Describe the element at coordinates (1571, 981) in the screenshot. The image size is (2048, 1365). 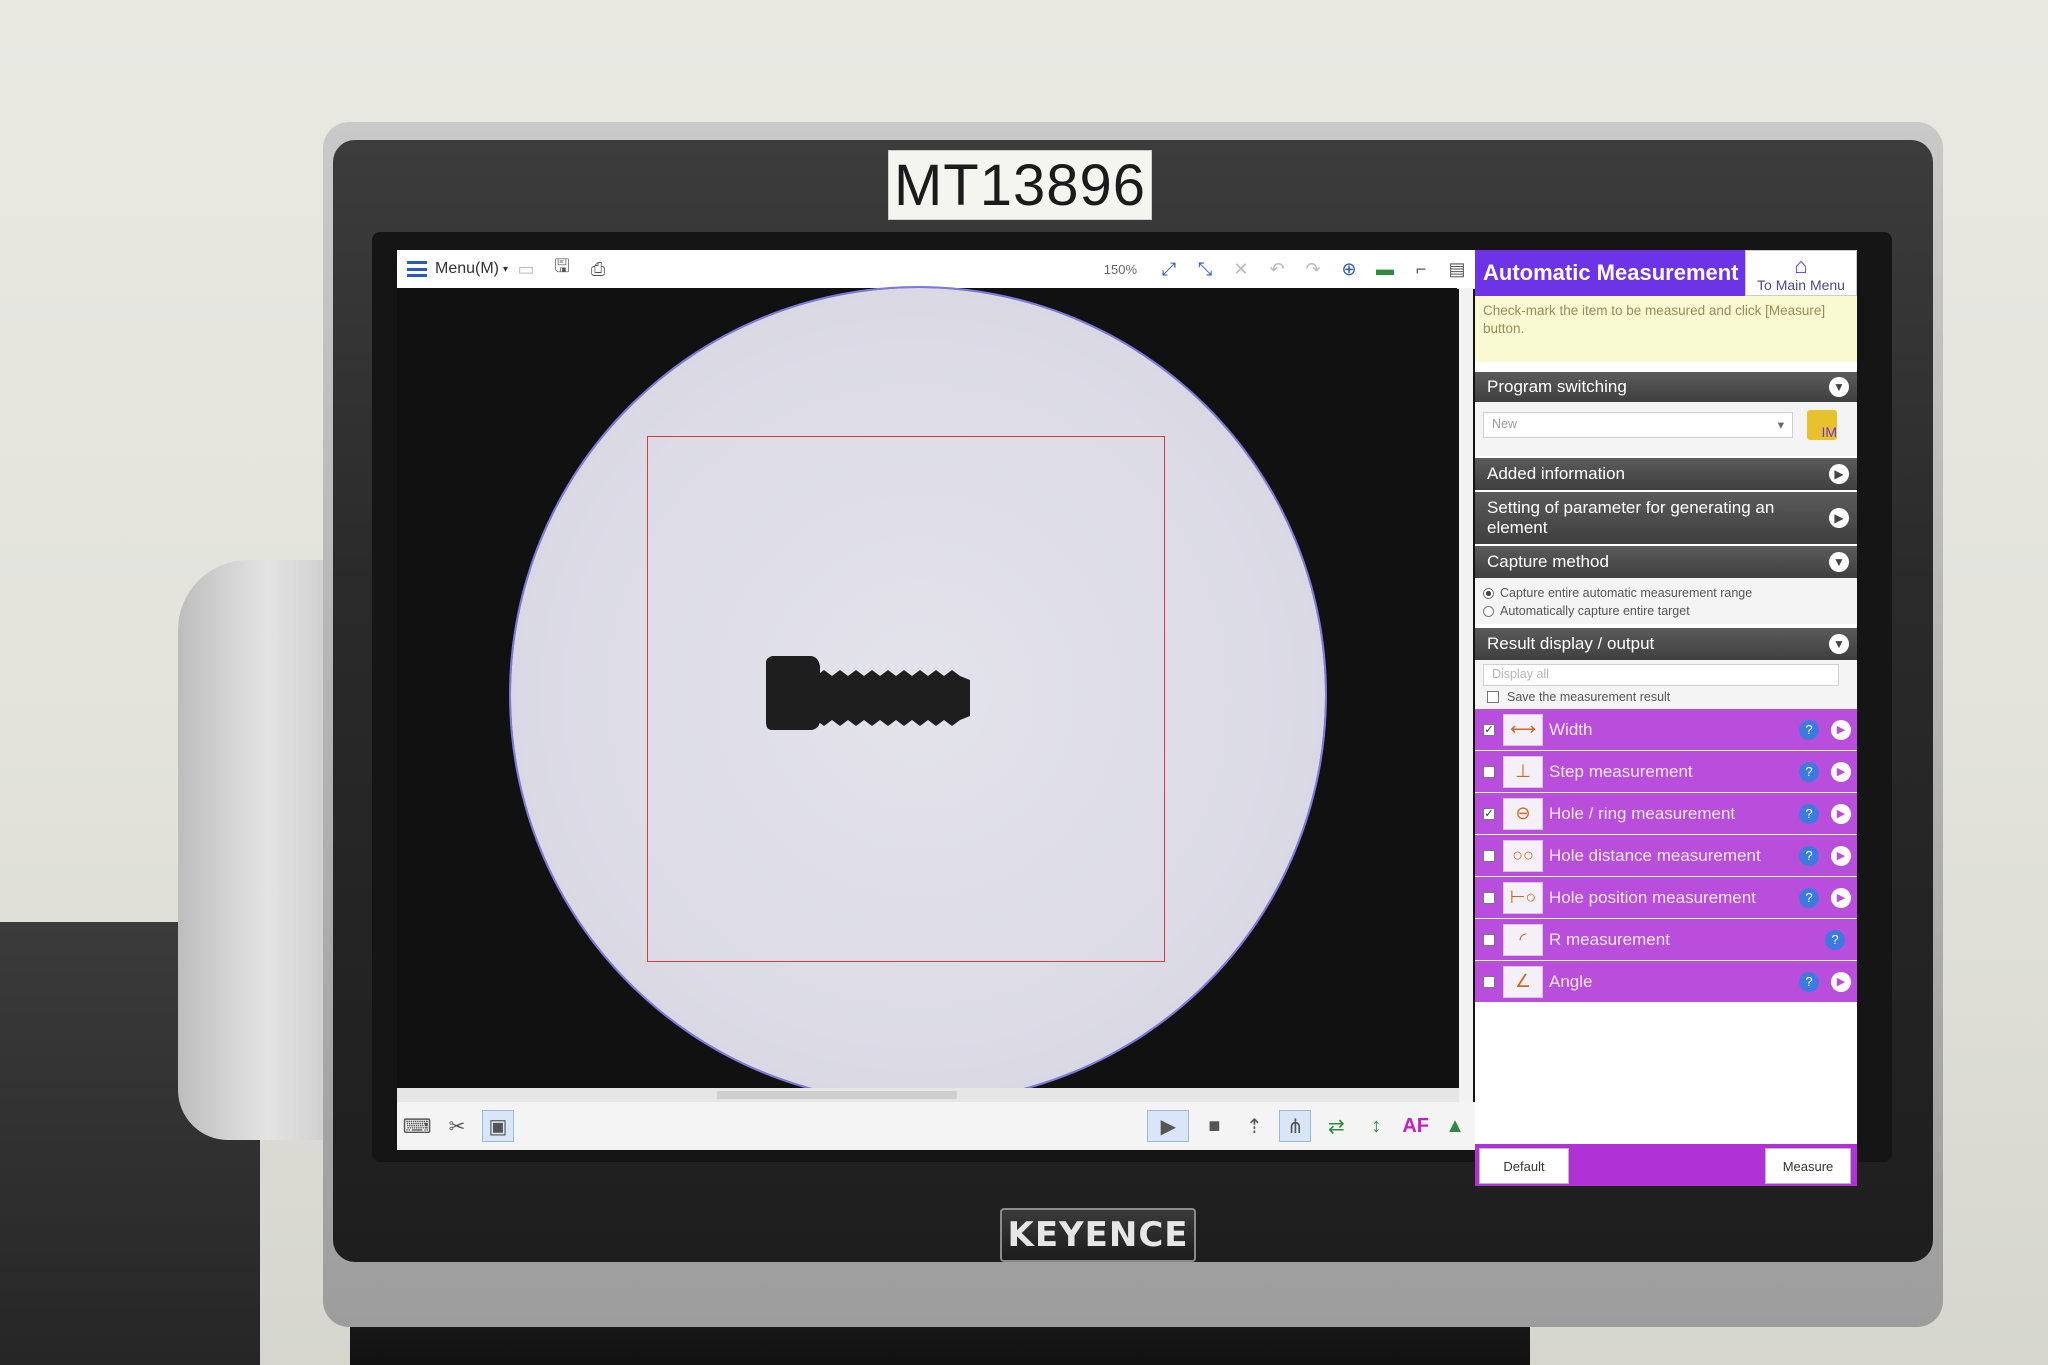
I see `item-label: Angle` at that location.